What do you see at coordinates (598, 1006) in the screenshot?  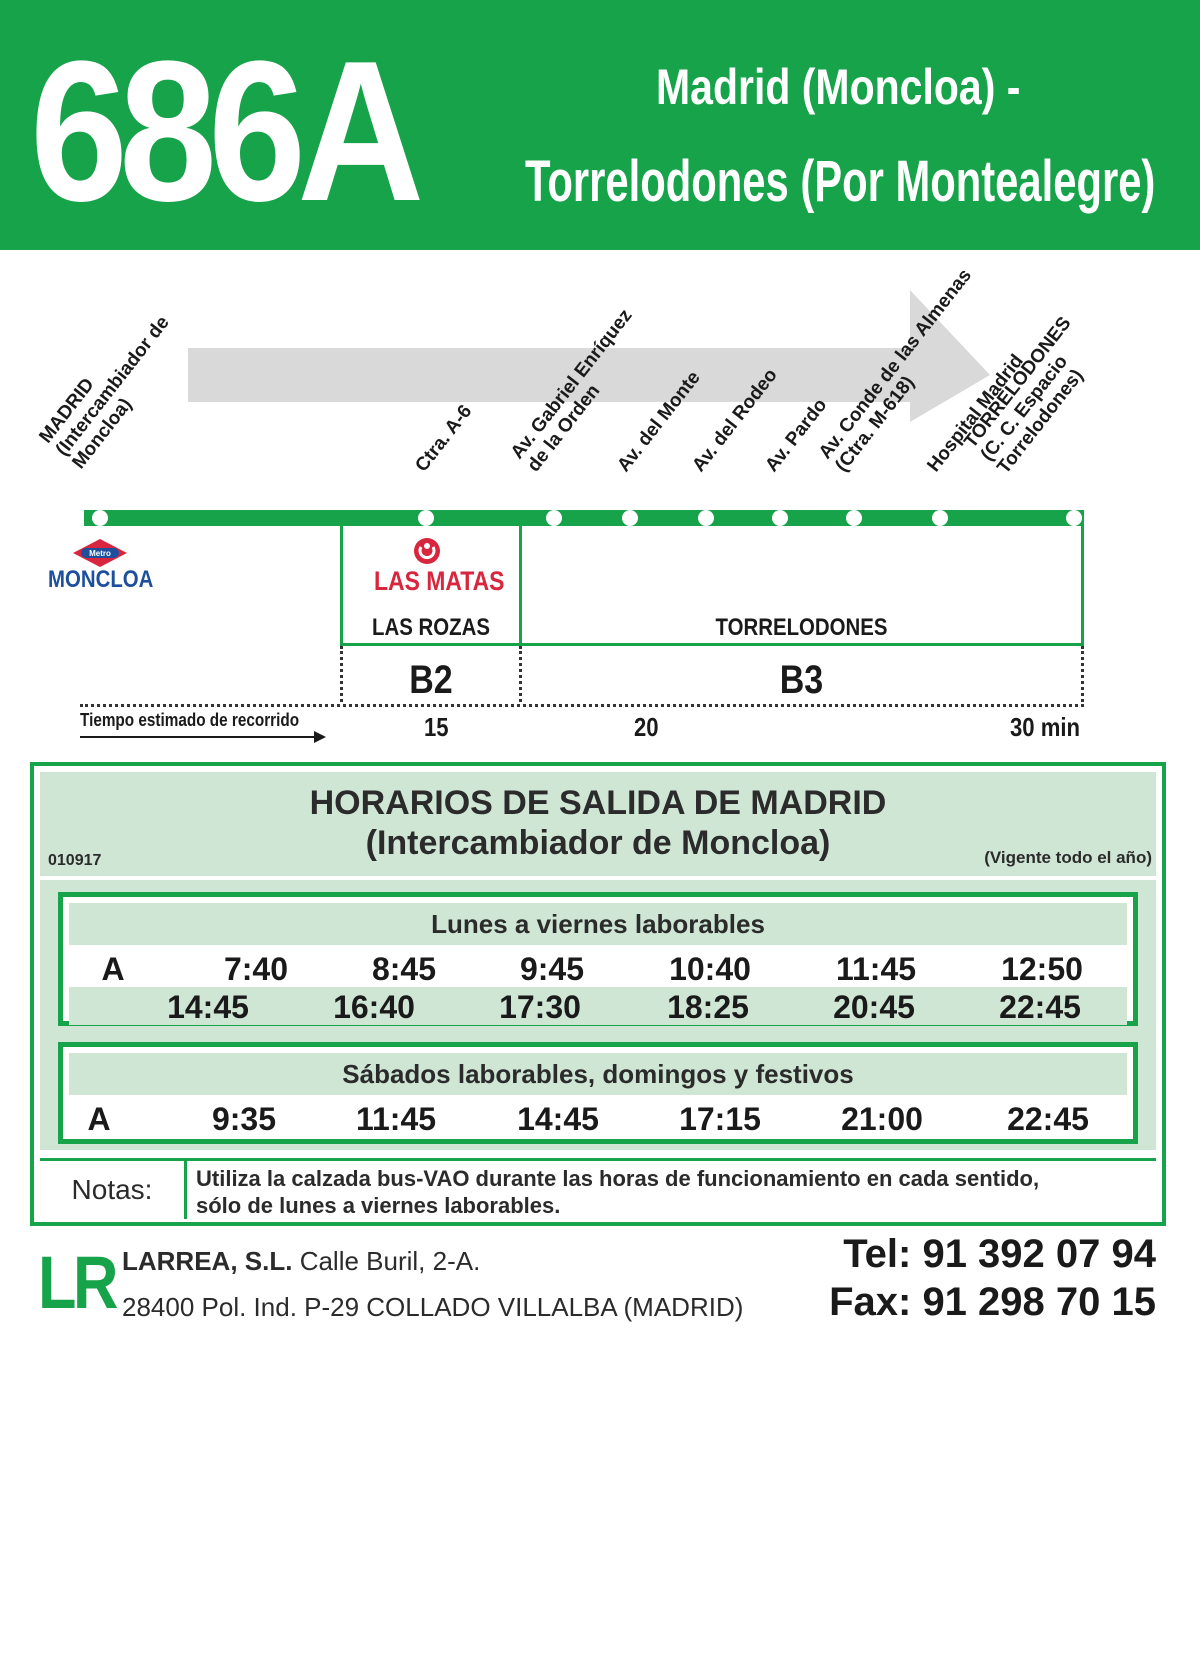 I see `schedule-row: 14:45 16:40 17:30 18:25 20:45 22:45` at bounding box center [598, 1006].